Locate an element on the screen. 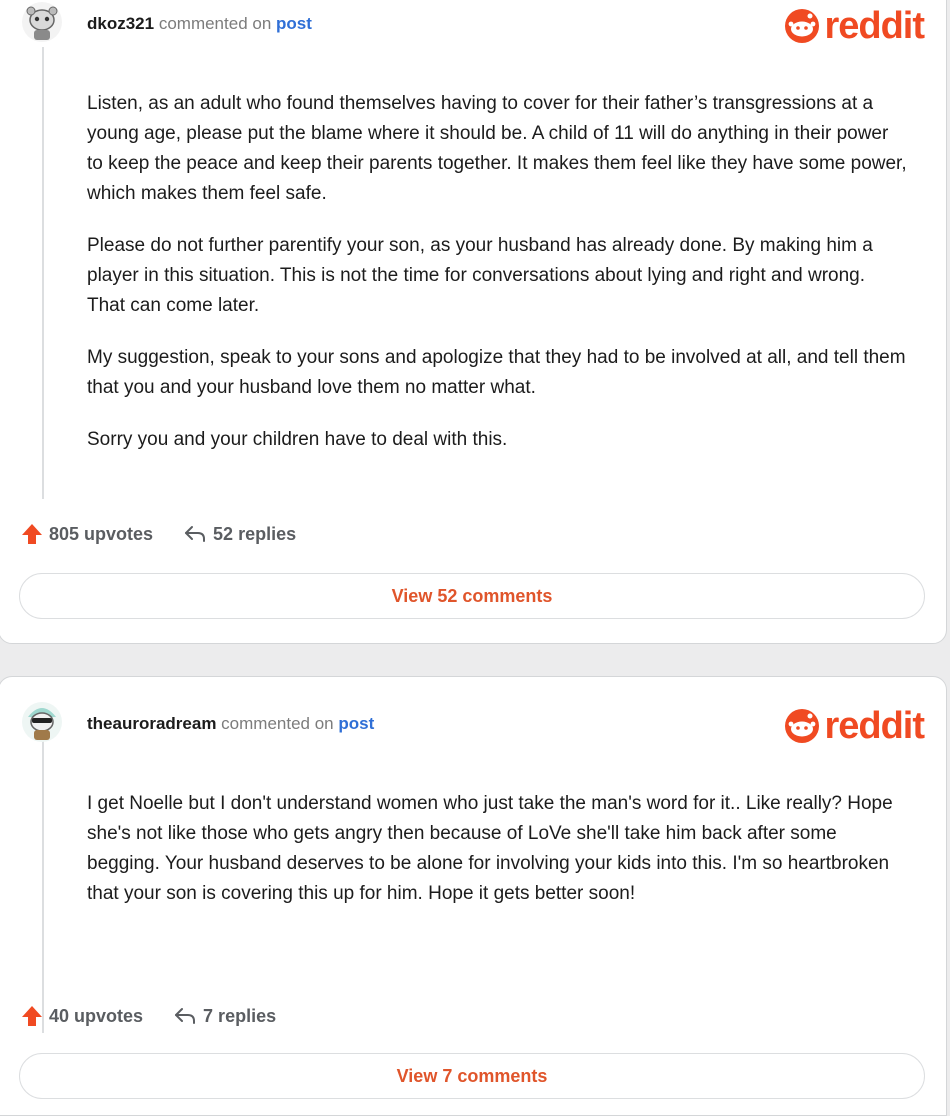 This screenshot has width=950, height=1116. comment-header: theauroradream commented on post is located at coordinates (230, 724).